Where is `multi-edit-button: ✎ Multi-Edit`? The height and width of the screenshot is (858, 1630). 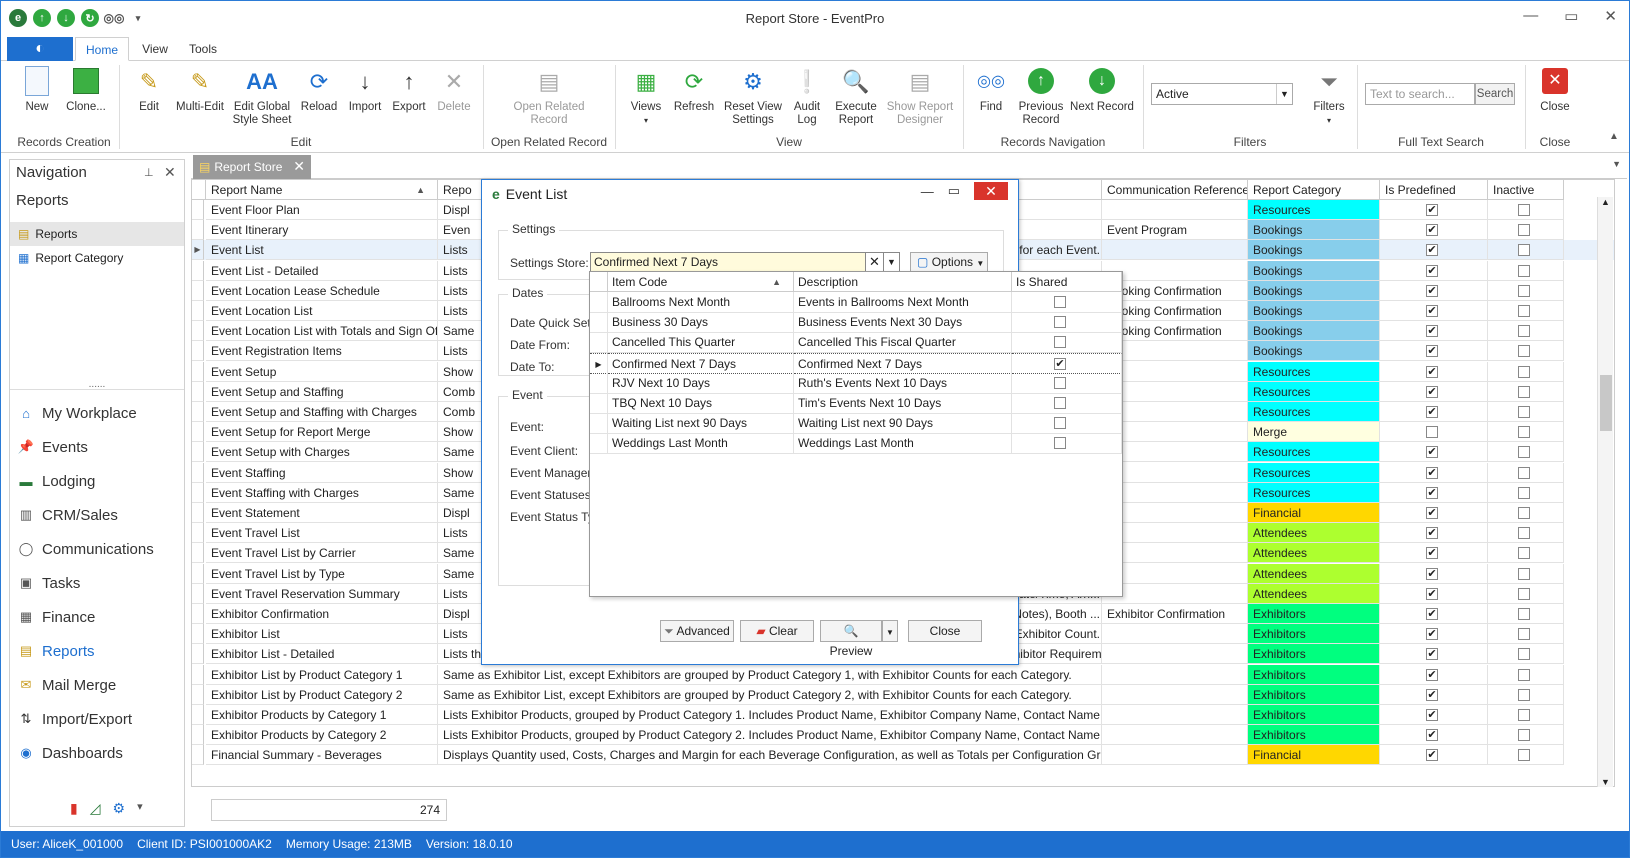 multi-edit-button: ✎ Multi-Edit is located at coordinates (200, 89).